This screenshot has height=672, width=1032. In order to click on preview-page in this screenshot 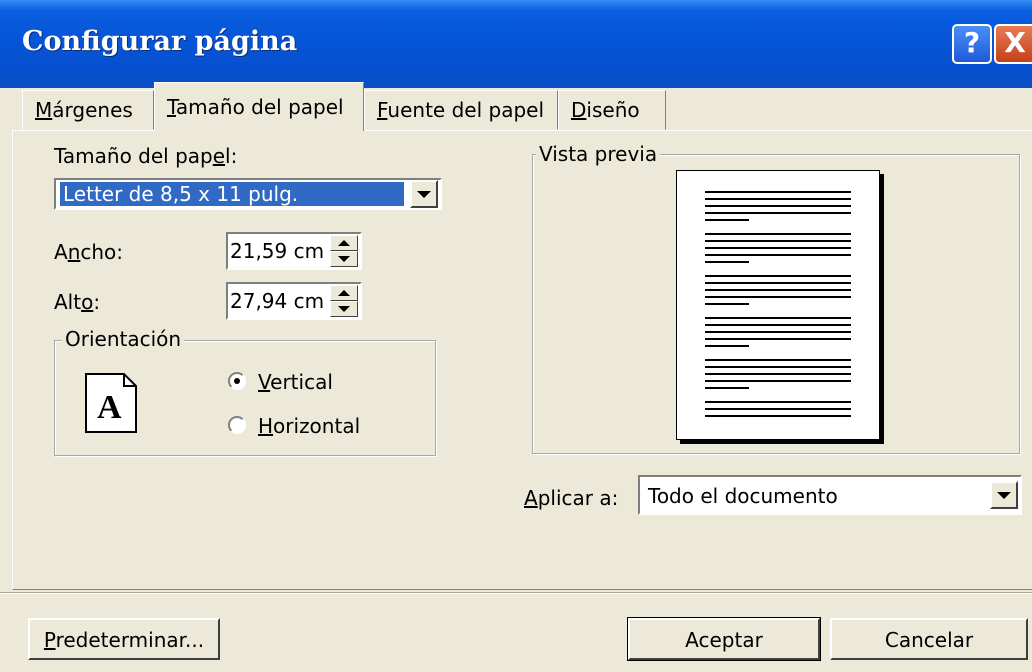, I will do `click(778, 305)`.